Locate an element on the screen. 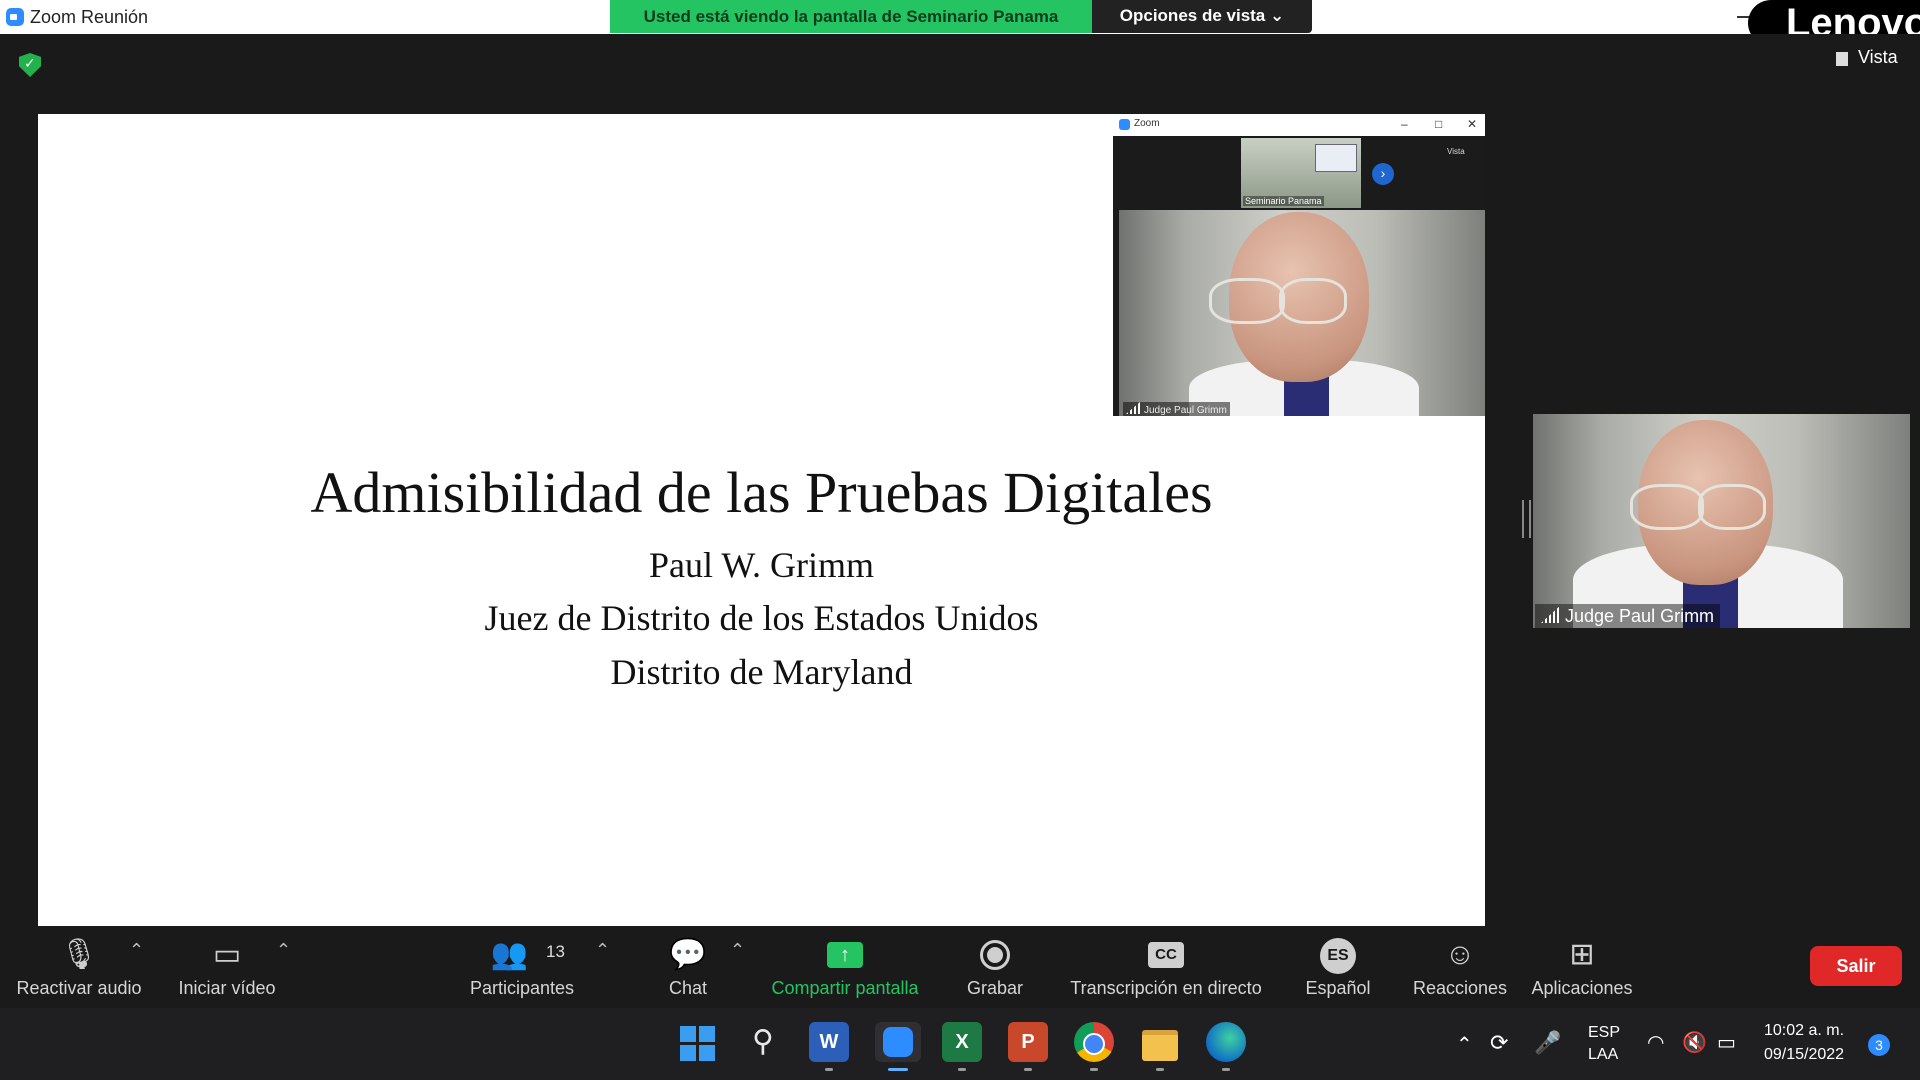 The height and width of the screenshot is (1080, 1920). inner-thumbnail: Seminario Panama is located at coordinates (1301, 173).